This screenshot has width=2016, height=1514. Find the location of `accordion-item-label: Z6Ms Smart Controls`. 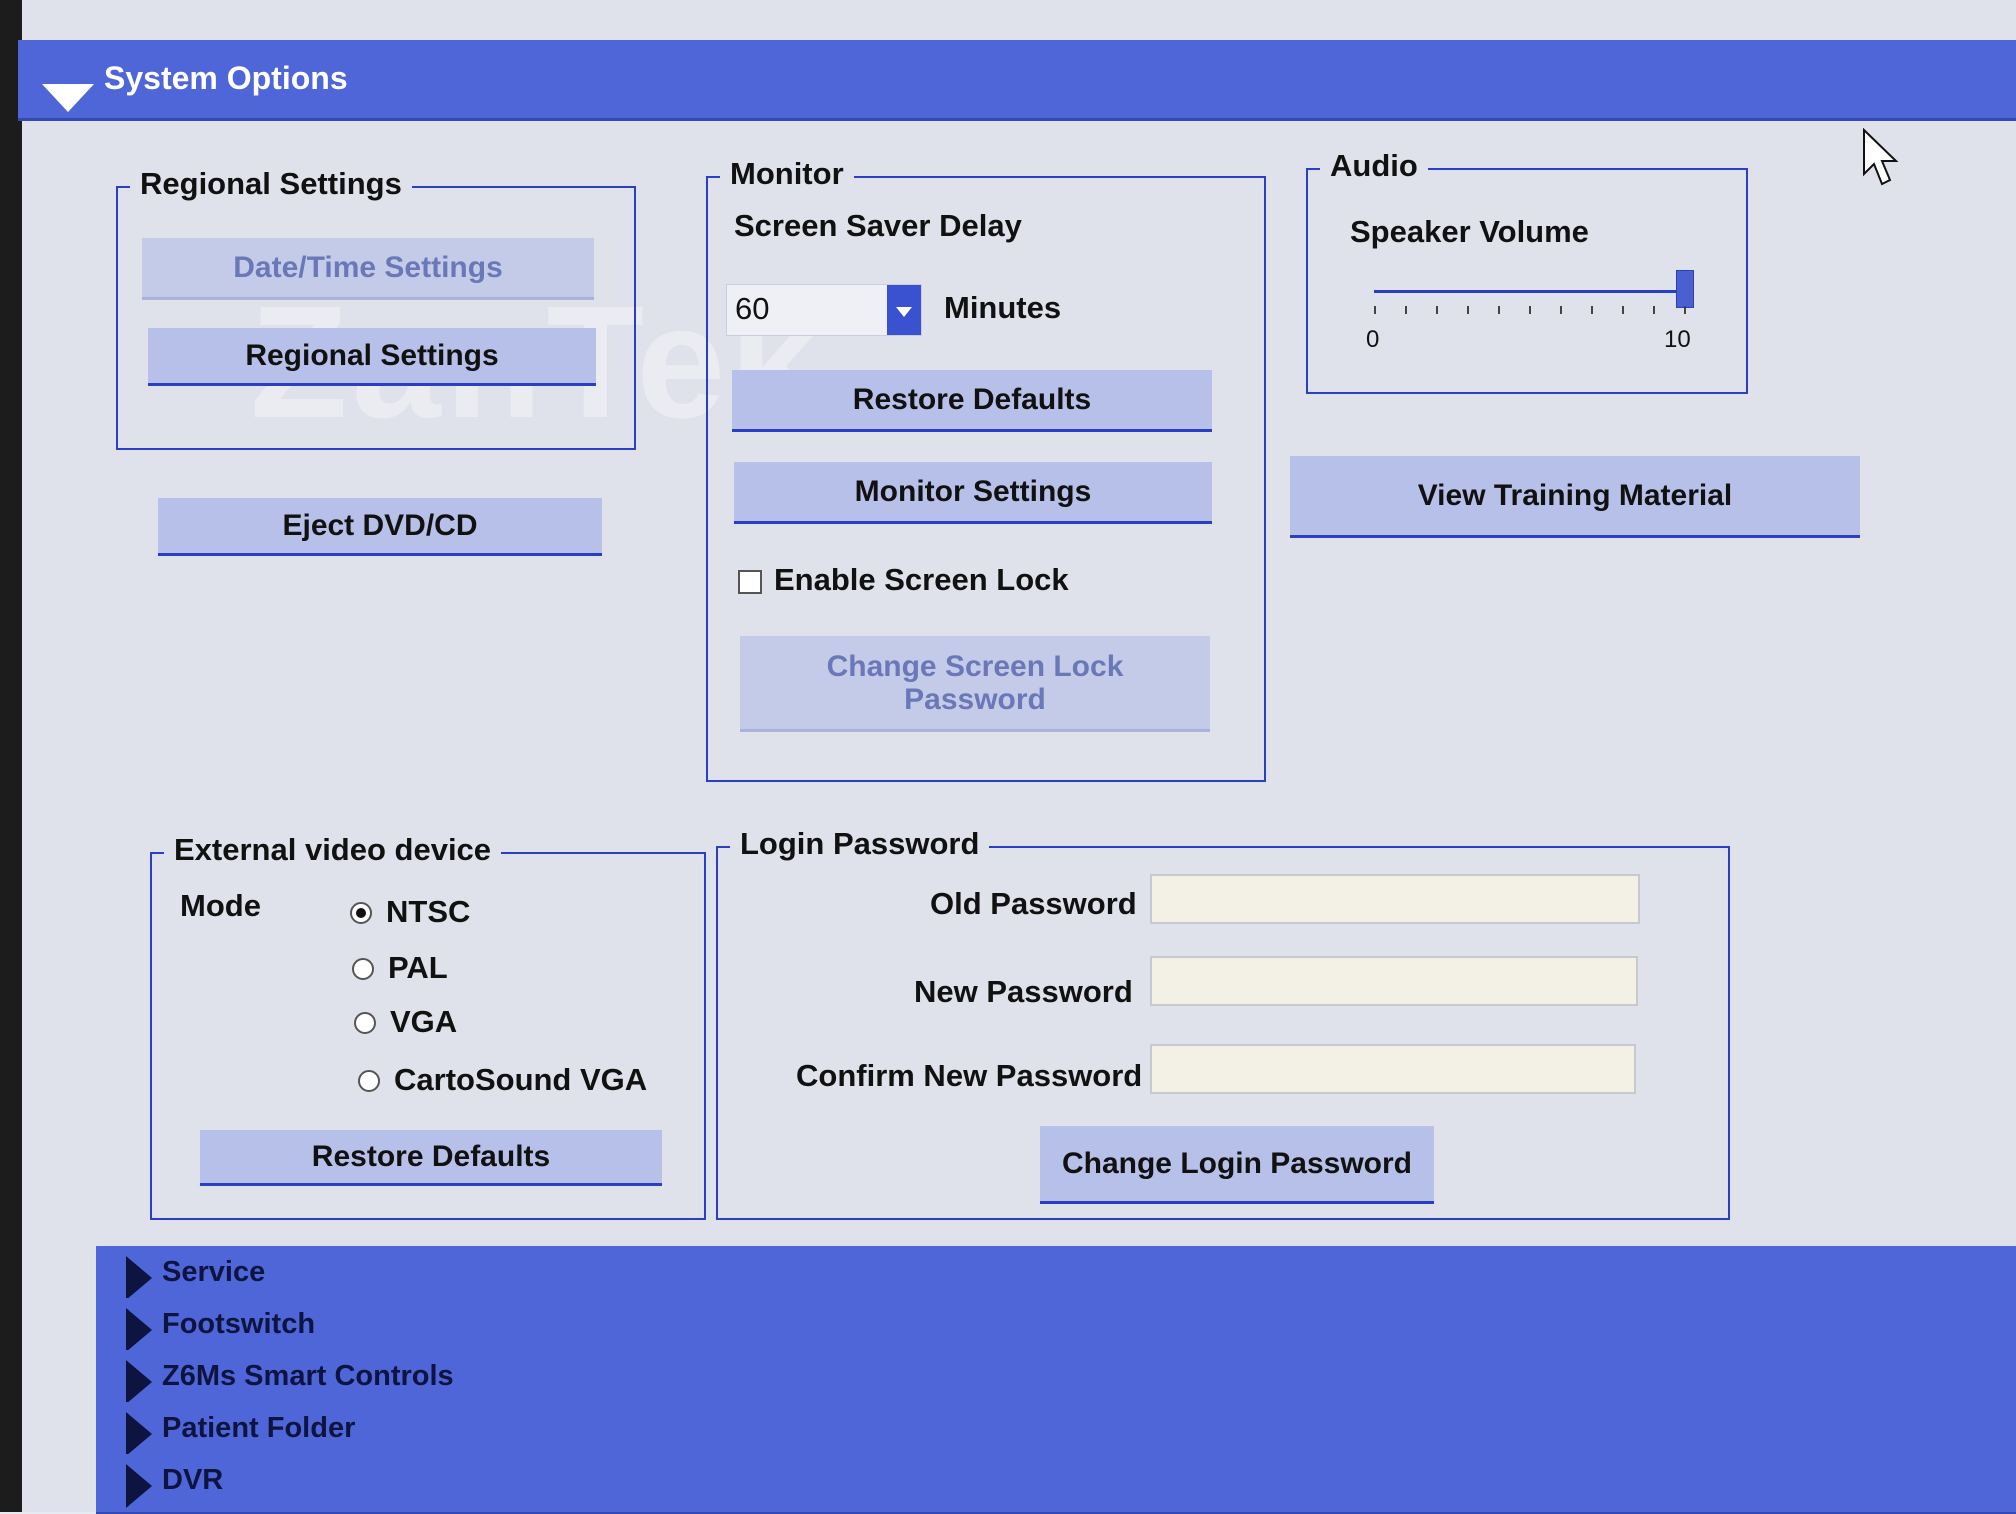

accordion-item-label: Z6Ms Smart Controls is located at coordinates (308, 1376).